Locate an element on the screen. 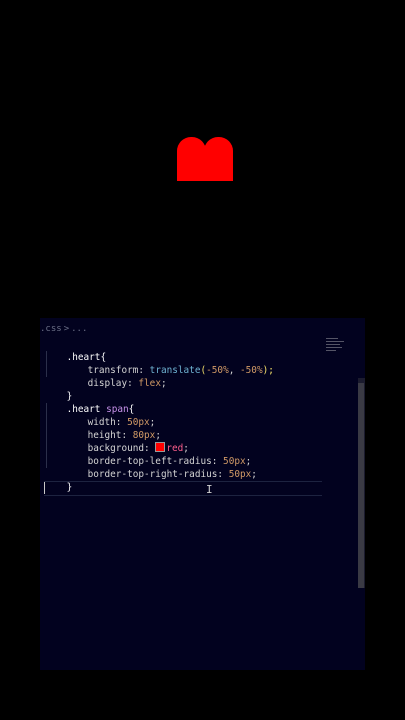  code-line: transform: translate(-50%, -50%); is located at coordinates (169, 363).